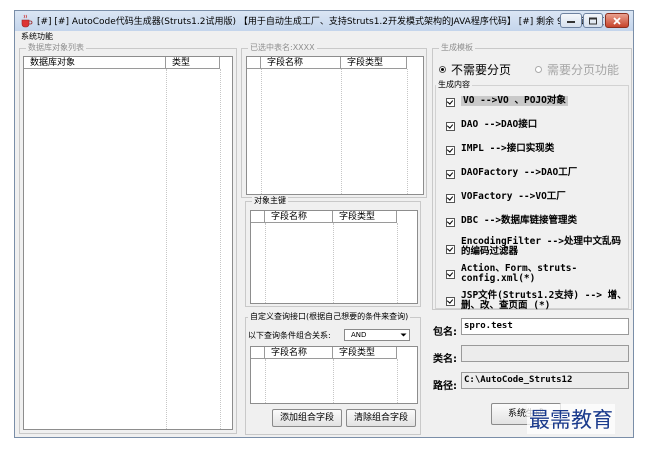  I want to click on template-group-label: 生成模板, so click(457, 47).